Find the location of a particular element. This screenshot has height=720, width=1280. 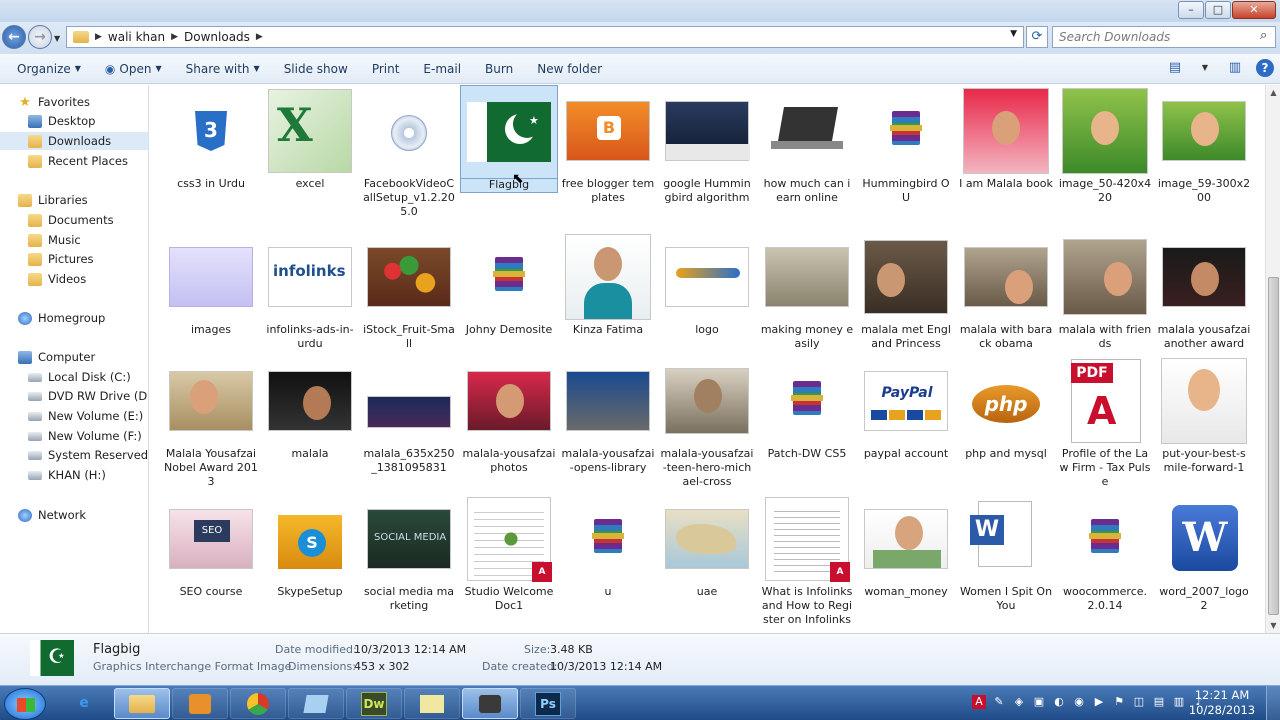

nav-computer: Computer is located at coordinates (56, 357).